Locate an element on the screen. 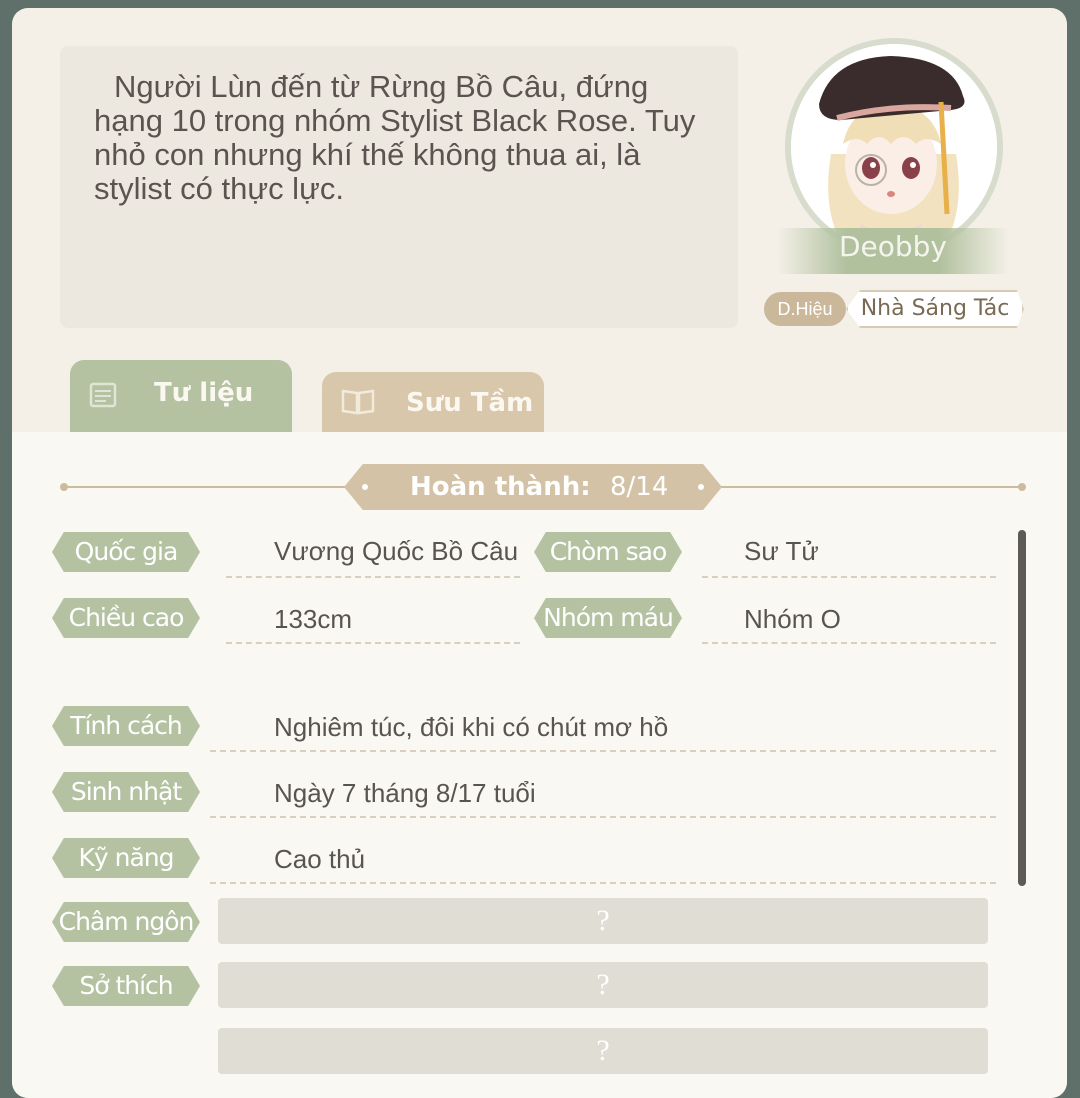 The height and width of the screenshot is (1098, 1080). book-icon is located at coordinates (358, 404).